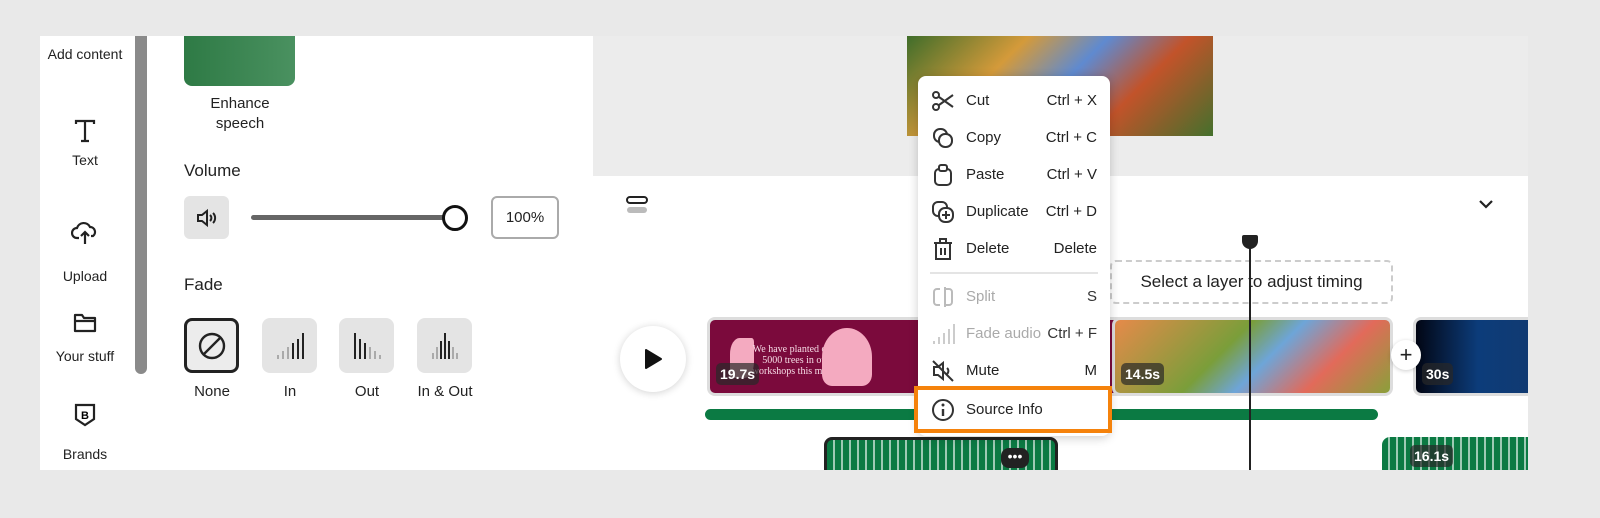 This screenshot has width=1600, height=518. I want to click on fade-title: Fade, so click(203, 284).